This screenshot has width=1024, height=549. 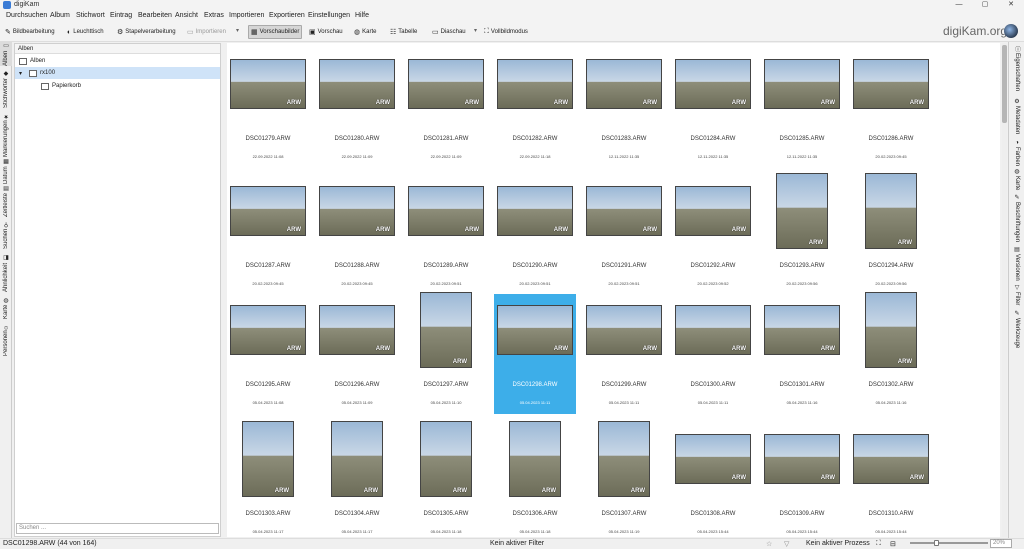 What do you see at coordinates (1011, 5) in the screenshot?
I see `close-button: ✕` at bounding box center [1011, 5].